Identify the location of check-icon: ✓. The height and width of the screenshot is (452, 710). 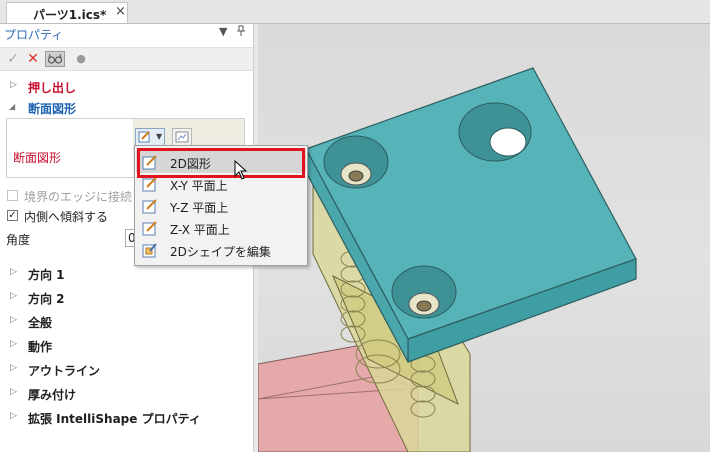
(13, 59).